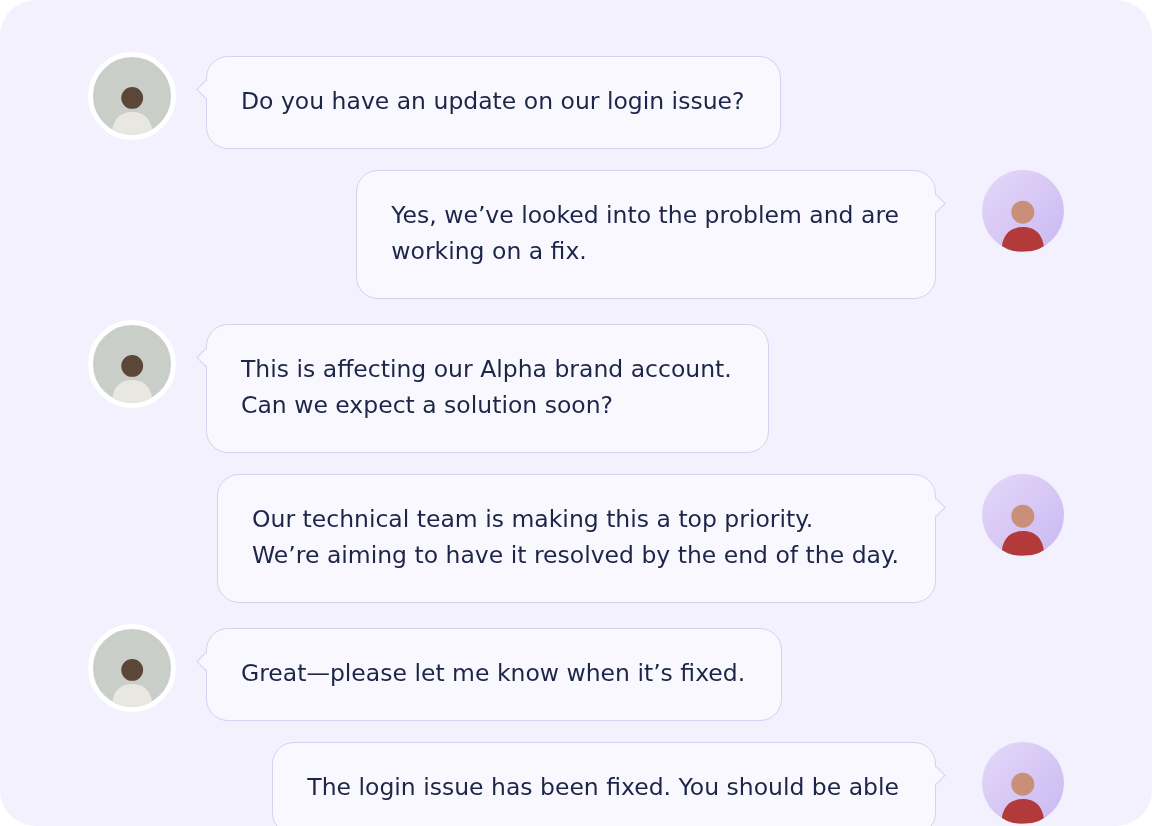 Image resolution: width=1152 pixels, height=826 pixels. What do you see at coordinates (645, 233) in the screenshot?
I see `message-text: Yes, we’ve looked into the problem and are working on a fix.` at bounding box center [645, 233].